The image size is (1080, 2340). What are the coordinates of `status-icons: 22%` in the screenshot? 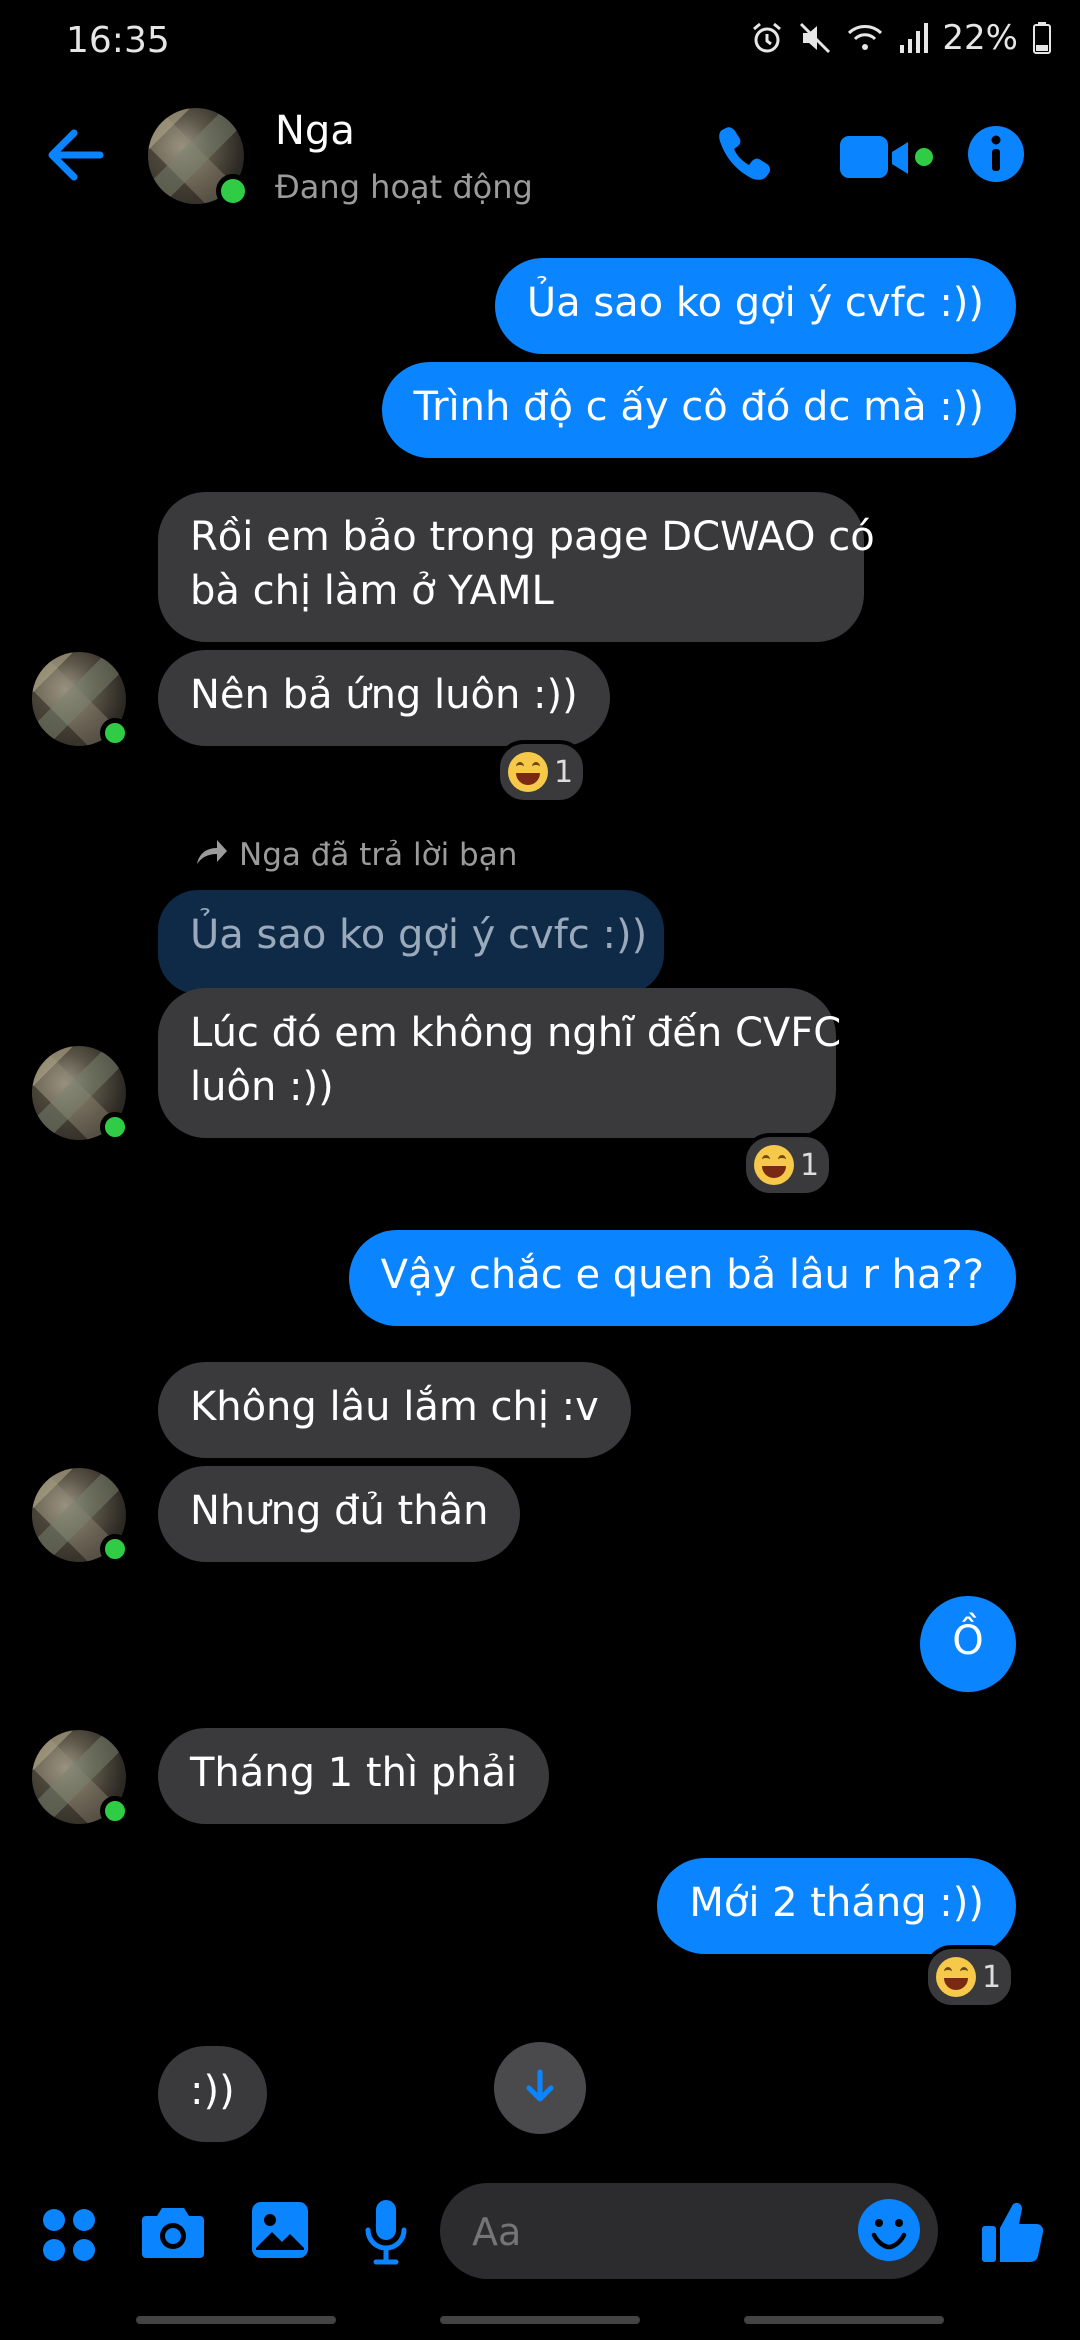 It's located at (901, 38).